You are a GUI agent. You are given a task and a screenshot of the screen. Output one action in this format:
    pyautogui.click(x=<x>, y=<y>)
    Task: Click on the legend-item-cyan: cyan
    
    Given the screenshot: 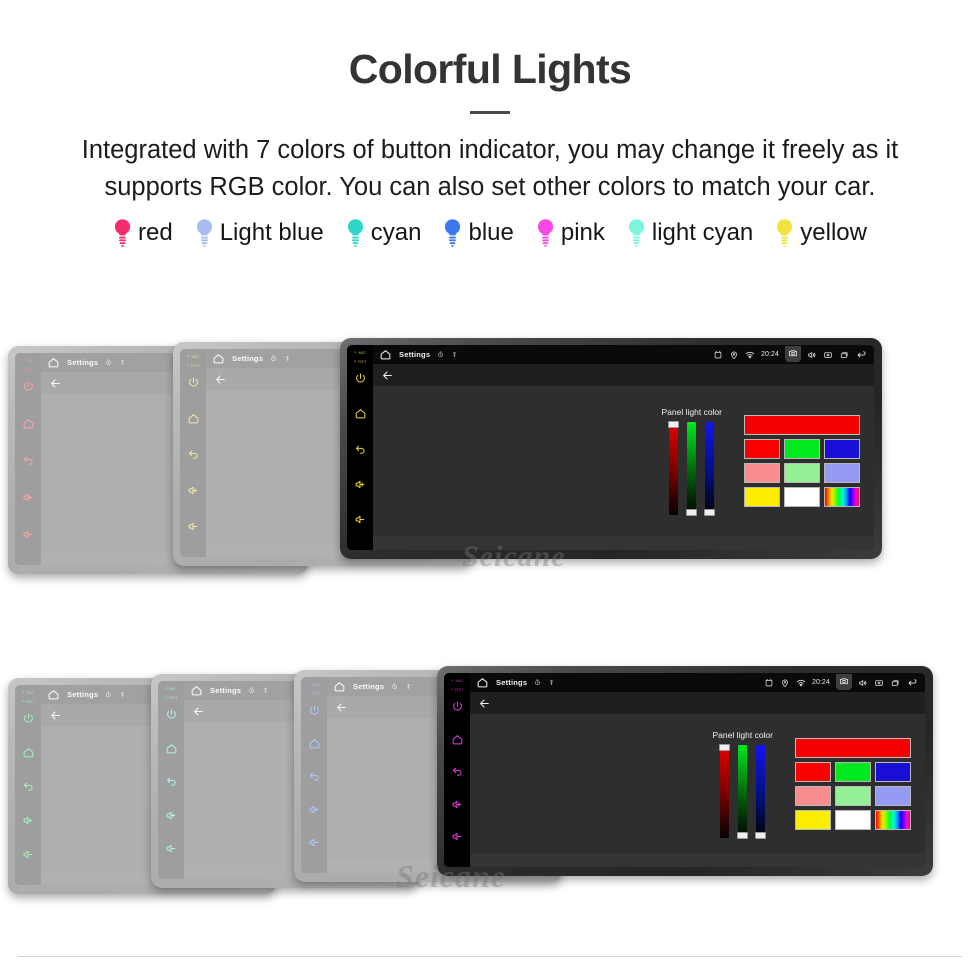 What is the action you would take?
    pyautogui.click(x=384, y=233)
    